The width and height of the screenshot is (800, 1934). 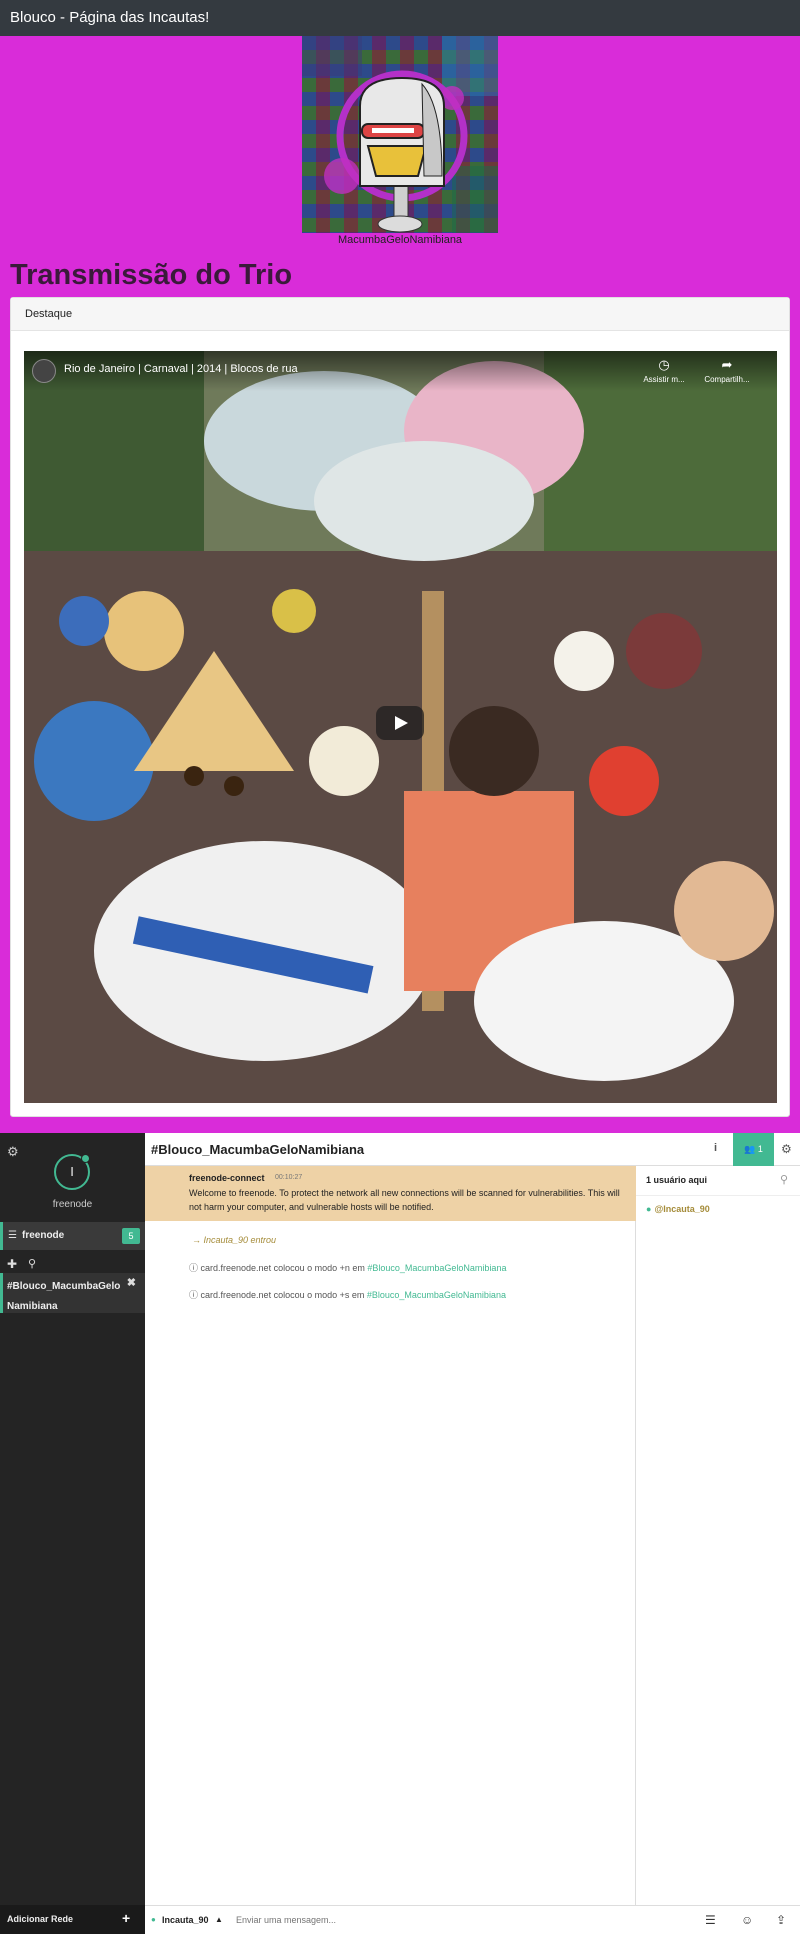 I want to click on message-time: 00:10:27, so click(x=289, y=1177).